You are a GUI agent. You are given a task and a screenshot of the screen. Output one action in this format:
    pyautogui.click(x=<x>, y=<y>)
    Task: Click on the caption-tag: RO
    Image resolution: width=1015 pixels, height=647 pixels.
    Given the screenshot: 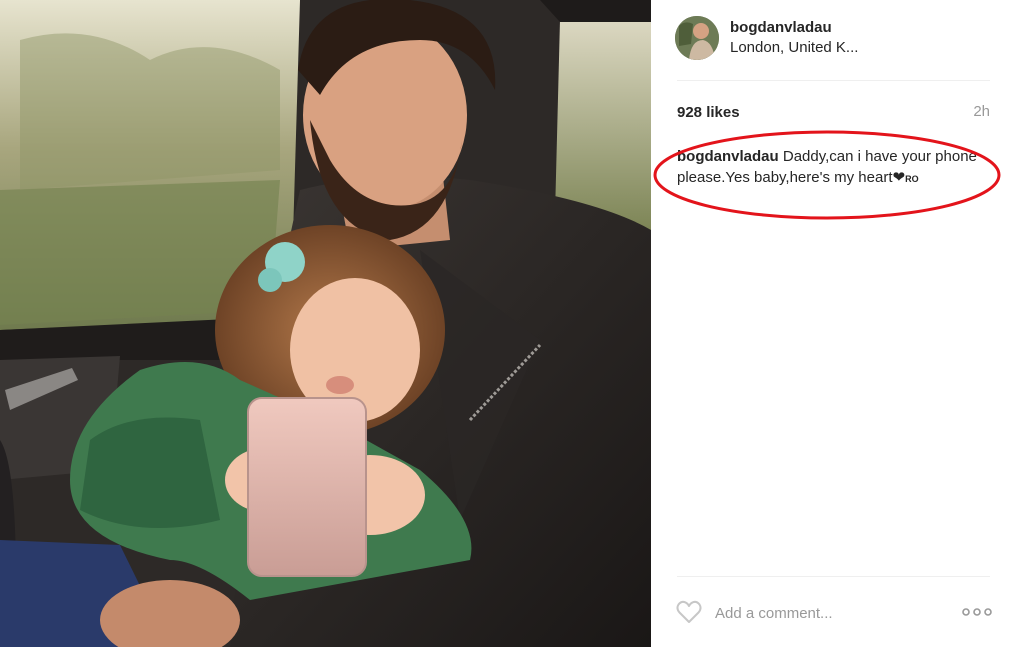 What is the action you would take?
    pyautogui.click(x=912, y=179)
    